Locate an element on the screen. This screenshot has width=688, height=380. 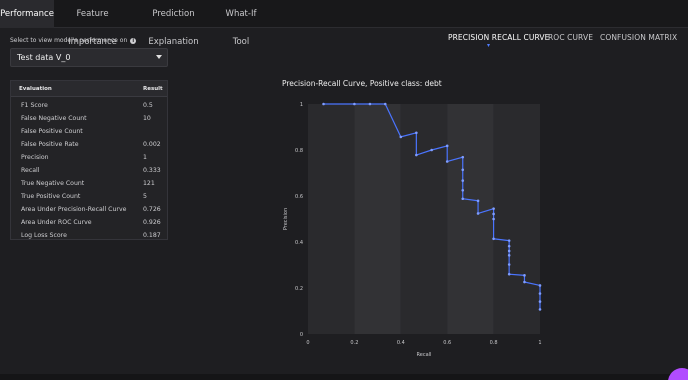
help-fab-button is located at coordinates (678, 374).